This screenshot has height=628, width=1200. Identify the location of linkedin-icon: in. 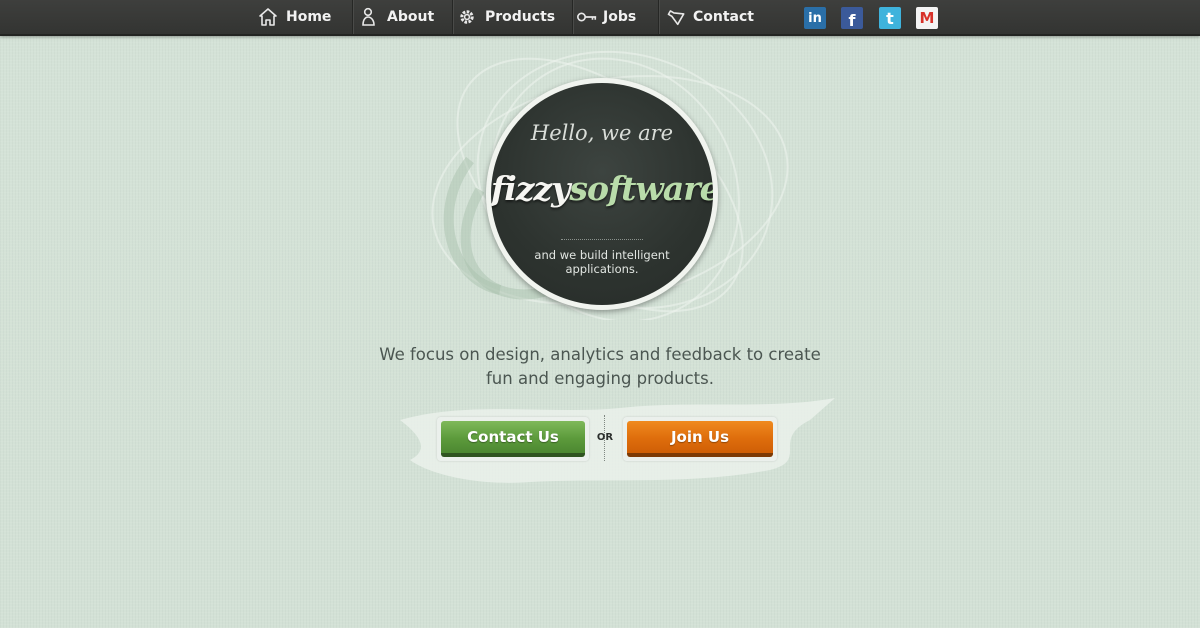
(815, 18).